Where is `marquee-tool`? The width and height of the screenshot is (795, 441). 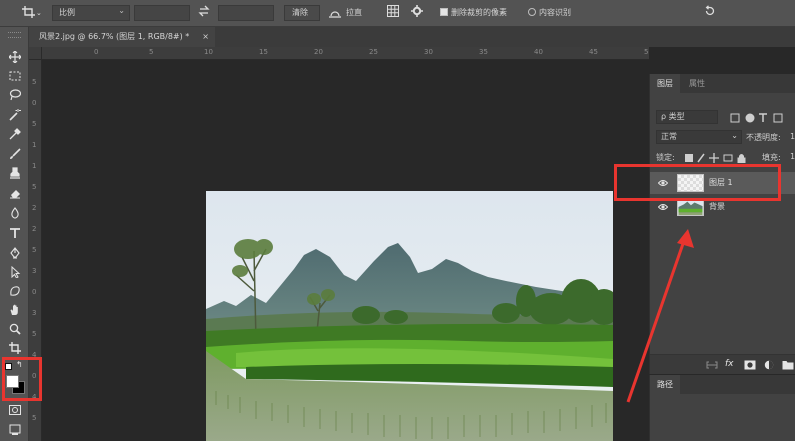 marquee-tool is located at coordinates (15, 76).